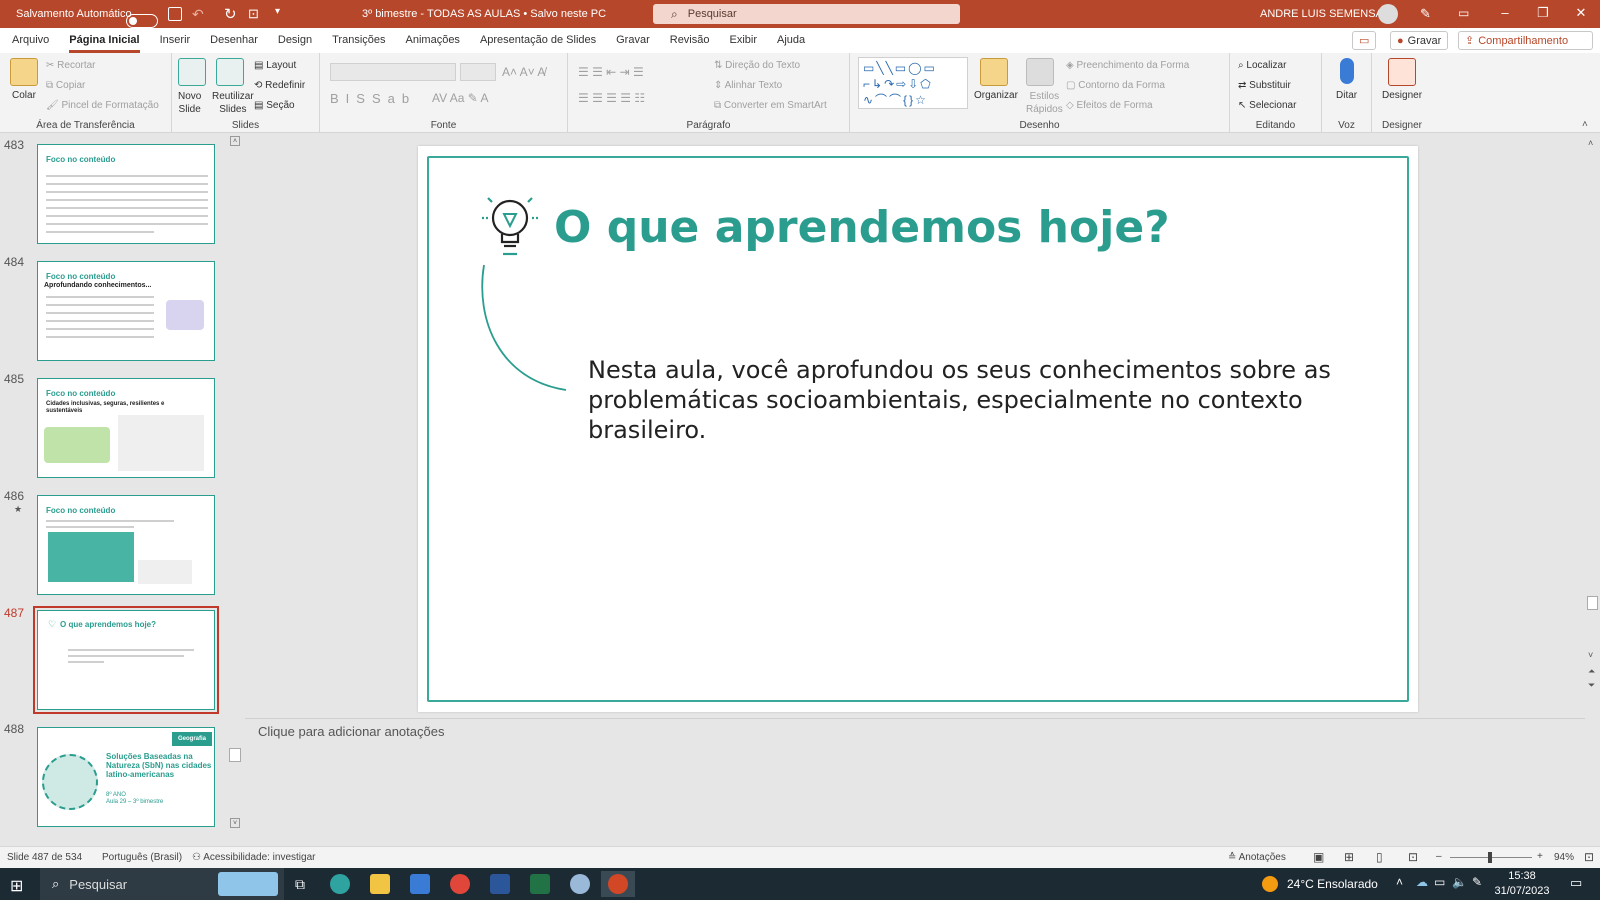 Image resolution: width=1600 pixels, height=900 pixels. I want to click on tab-ajuda: Ajuda, so click(791, 40).